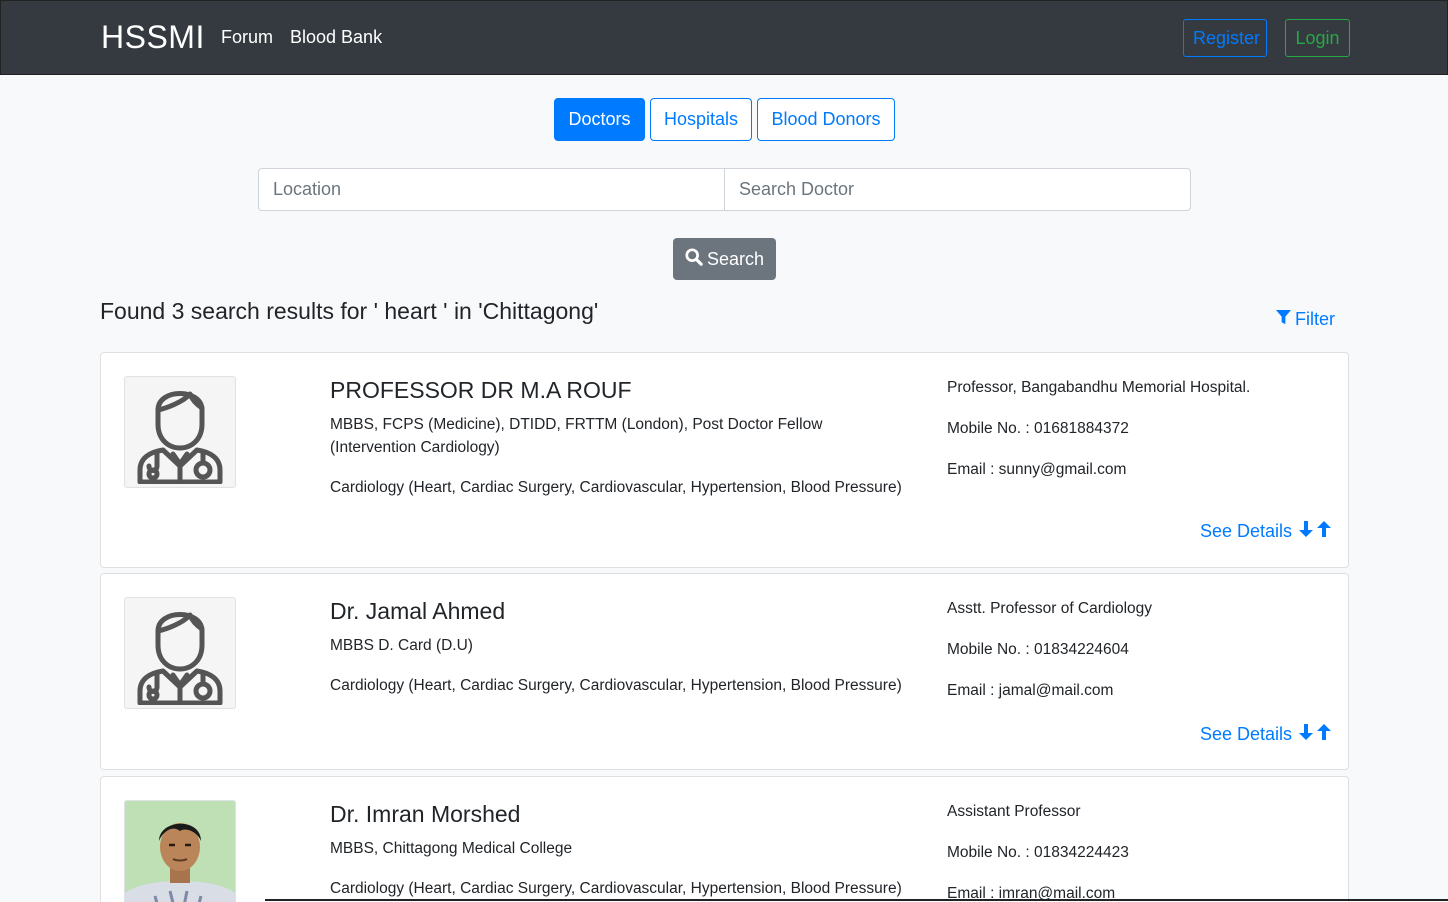 This screenshot has height=902, width=1448. I want to click on nav-link-blood-bank: Blood Bank, so click(336, 37).